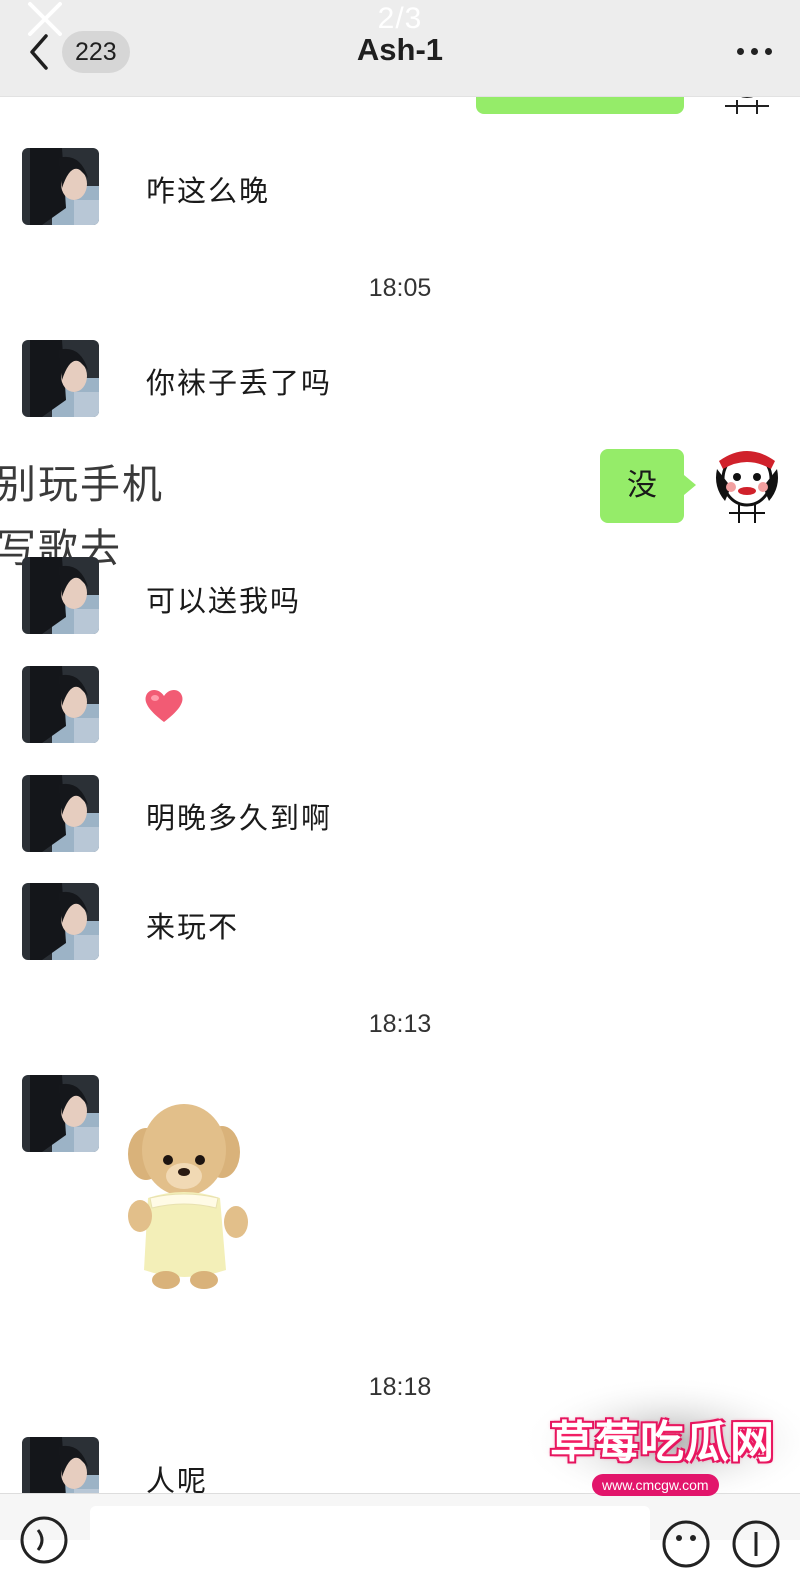  Describe the element at coordinates (686, 1544) in the screenshot. I see `emoji-icon` at that location.